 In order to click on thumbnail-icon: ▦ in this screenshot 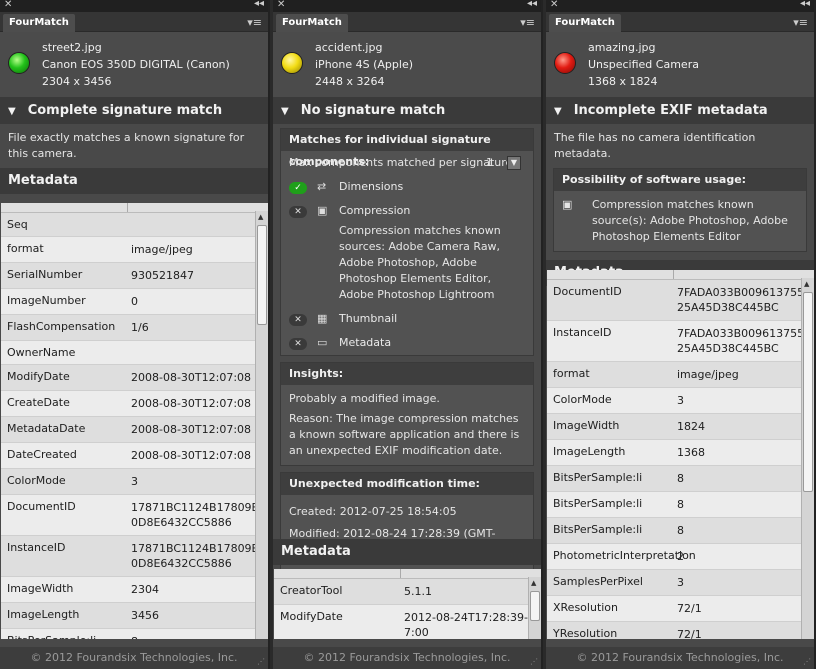, I will do `click(322, 318)`.